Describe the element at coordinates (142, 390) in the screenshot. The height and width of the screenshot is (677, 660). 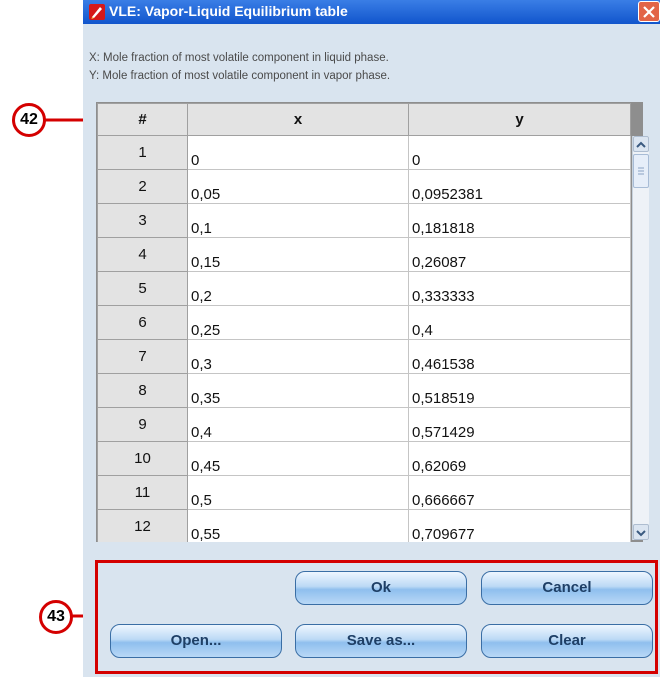
I see `row-index: 8` at that location.